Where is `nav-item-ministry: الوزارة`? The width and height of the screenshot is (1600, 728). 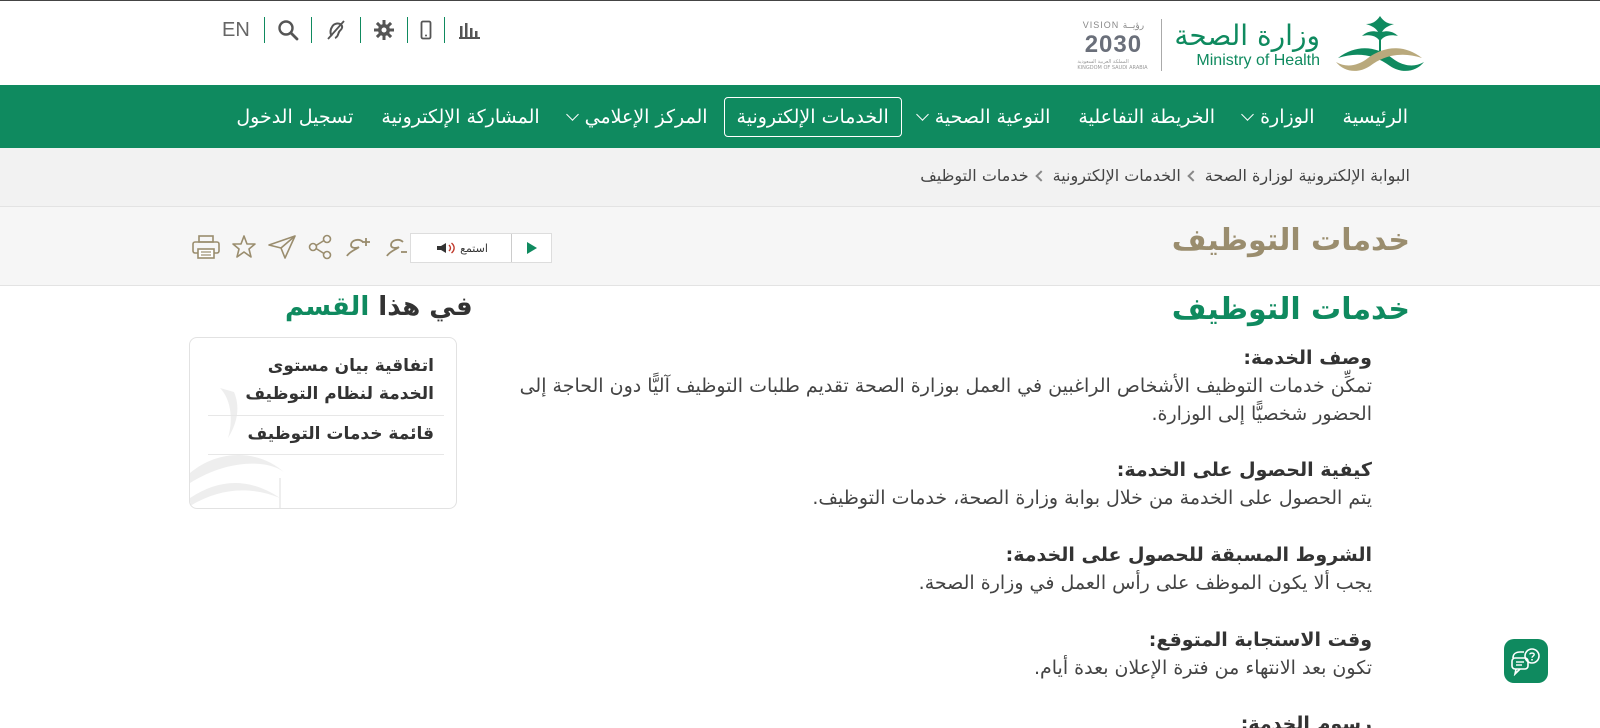 nav-item-ministry: الوزارة is located at coordinates (1278, 117).